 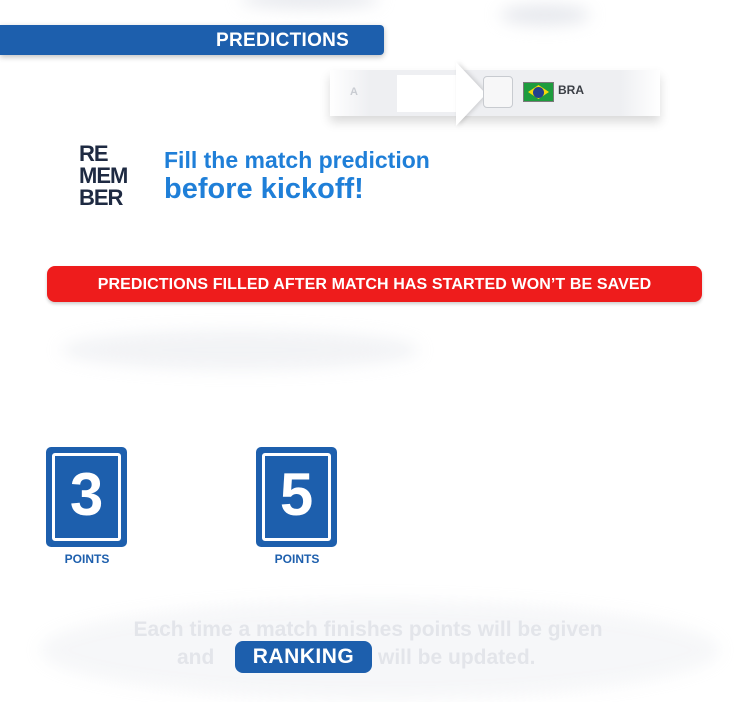 I want to click on reminder-line-2: before kickoff!, so click(x=264, y=189).